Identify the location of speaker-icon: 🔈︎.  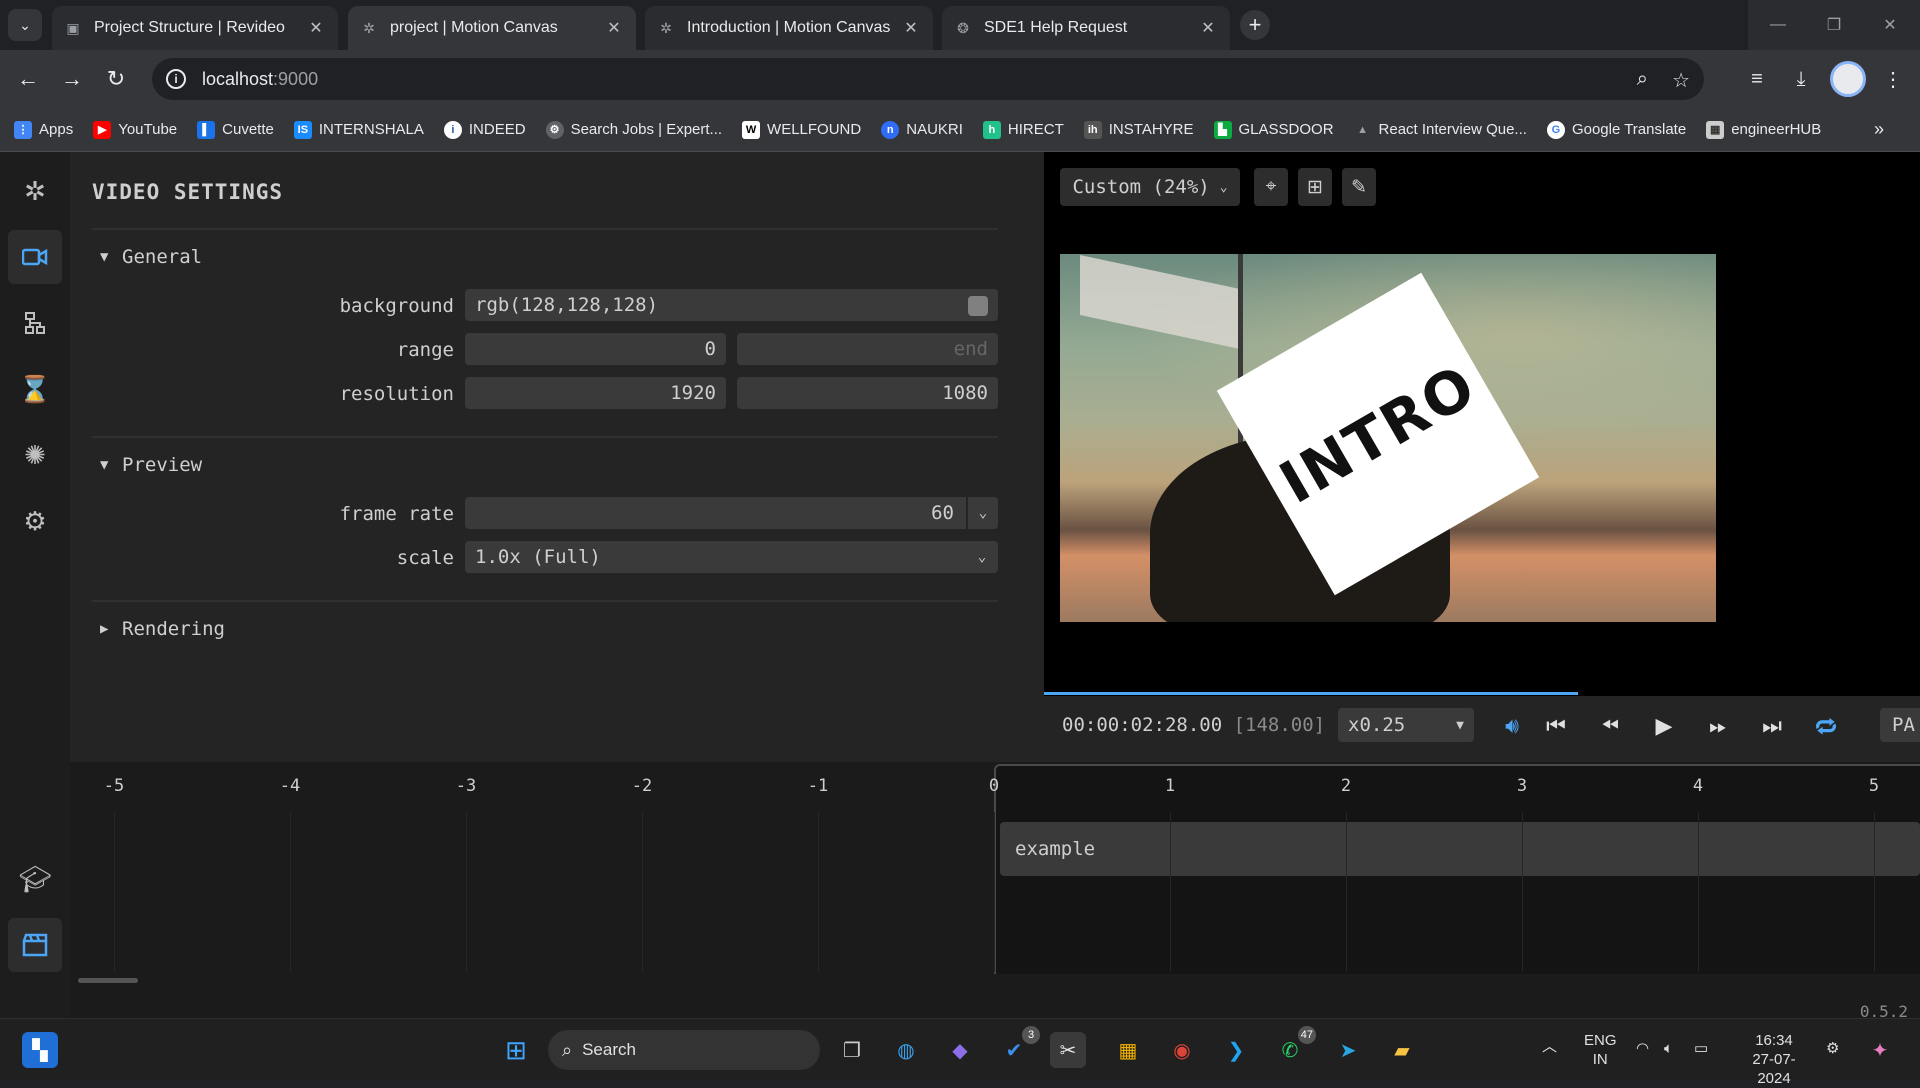
(1668, 1048).